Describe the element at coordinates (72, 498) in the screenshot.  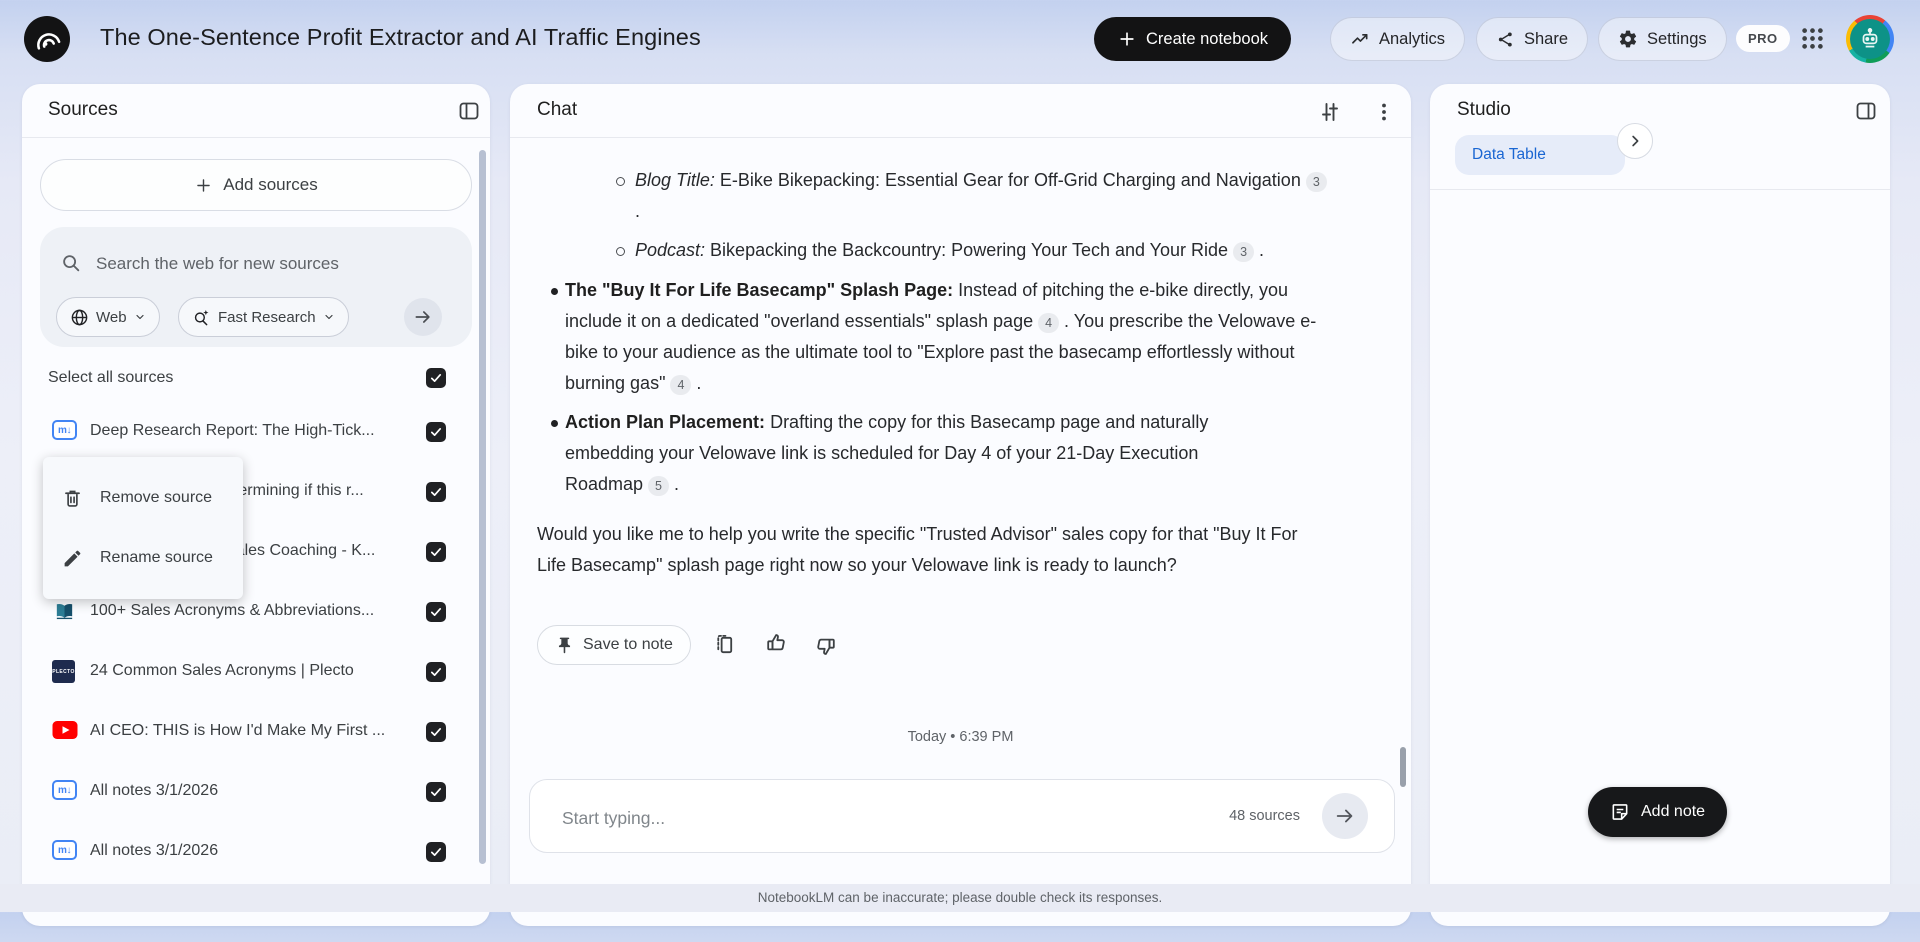
I see `trash-icon` at that location.